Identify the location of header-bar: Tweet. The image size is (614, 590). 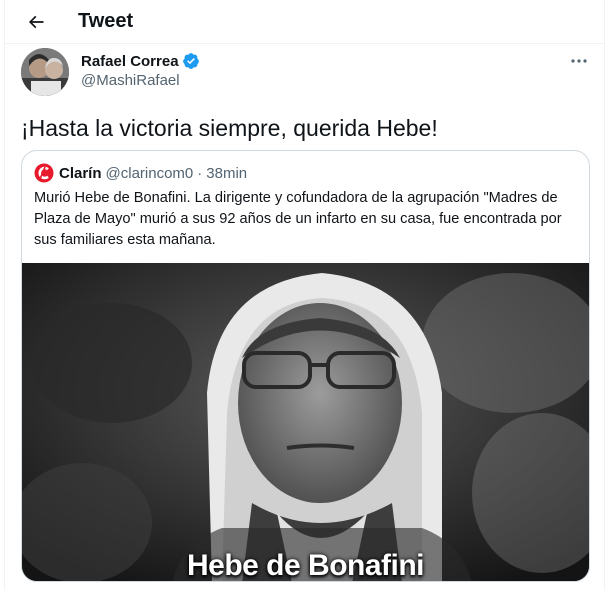
(304, 22).